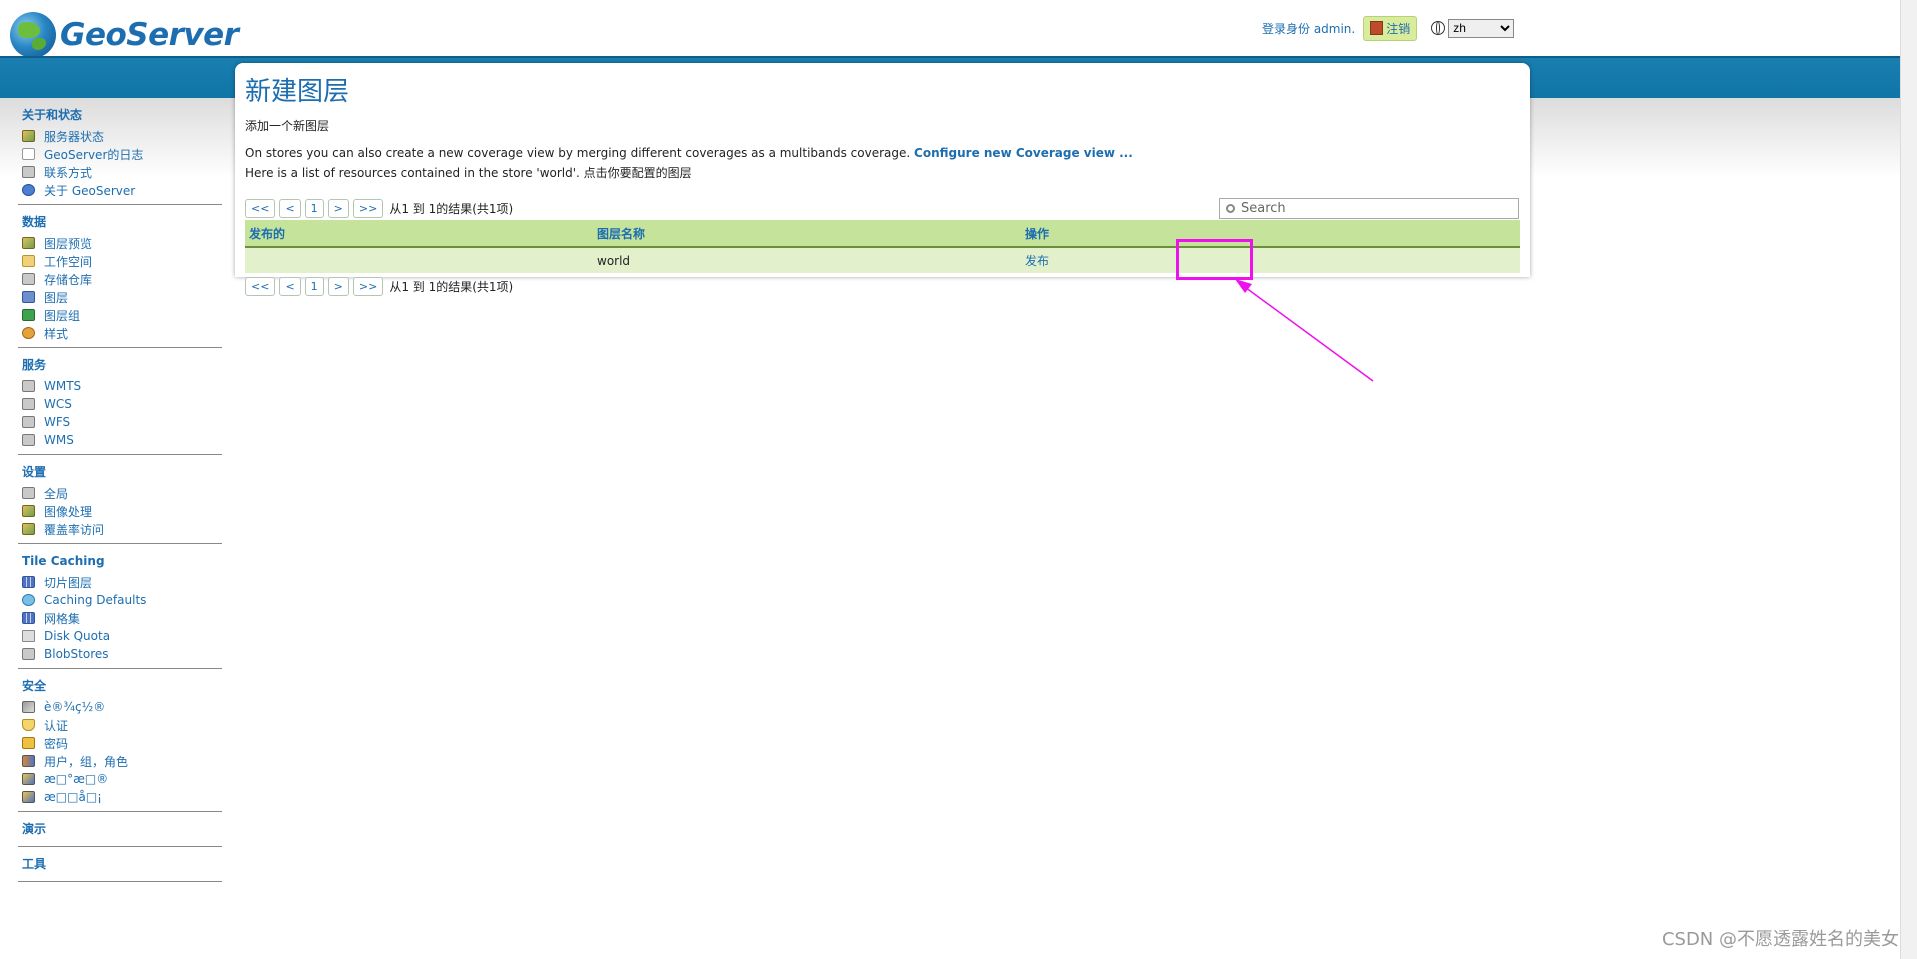 This screenshot has height=959, width=1917. What do you see at coordinates (287, 126) in the screenshot?
I see `page-subtitle: 添加一个新图层` at bounding box center [287, 126].